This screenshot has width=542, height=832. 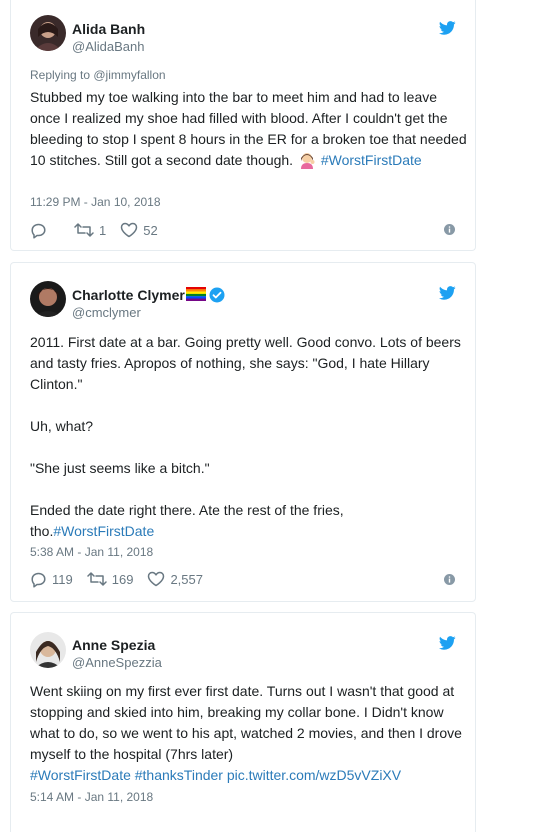 I want to click on rainbow-flag-icon, so click(x=195, y=294).